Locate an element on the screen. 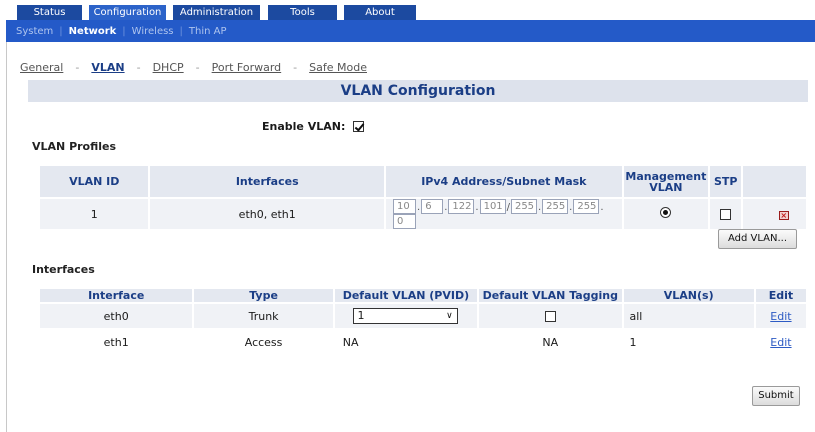  management-vlan-radio is located at coordinates (666, 212).